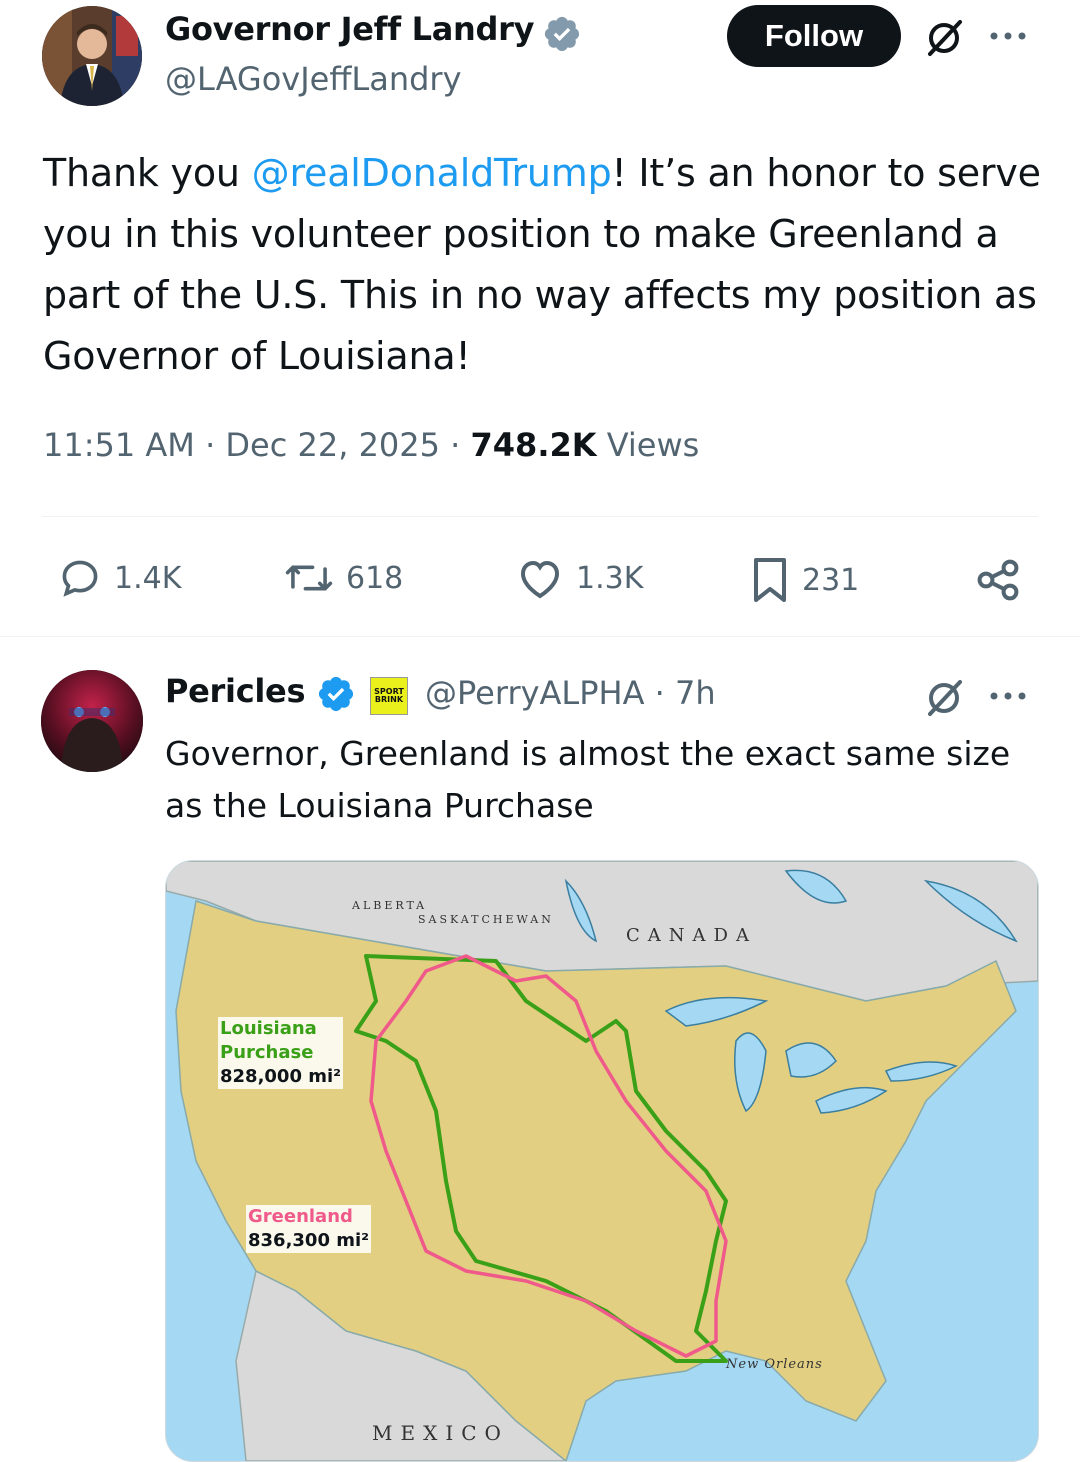 The image size is (1080, 1462). What do you see at coordinates (695, 693) in the screenshot?
I see `reply-age: 7h` at bounding box center [695, 693].